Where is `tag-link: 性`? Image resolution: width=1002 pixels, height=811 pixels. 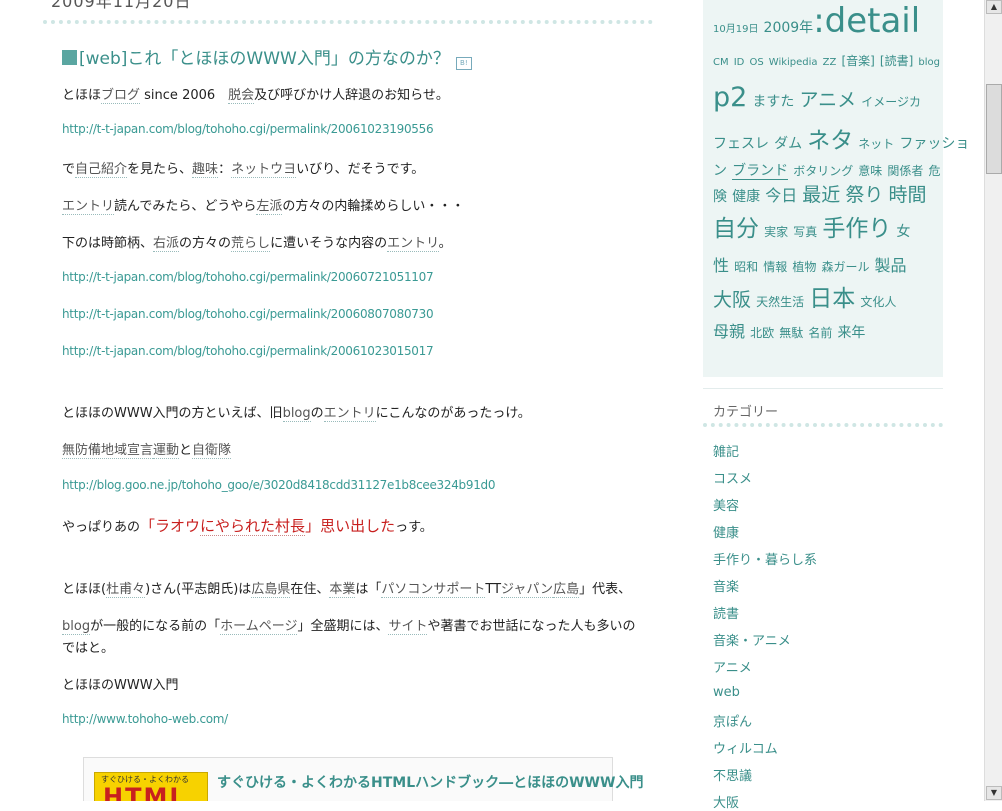
tag-link: 性 is located at coordinates (721, 265).